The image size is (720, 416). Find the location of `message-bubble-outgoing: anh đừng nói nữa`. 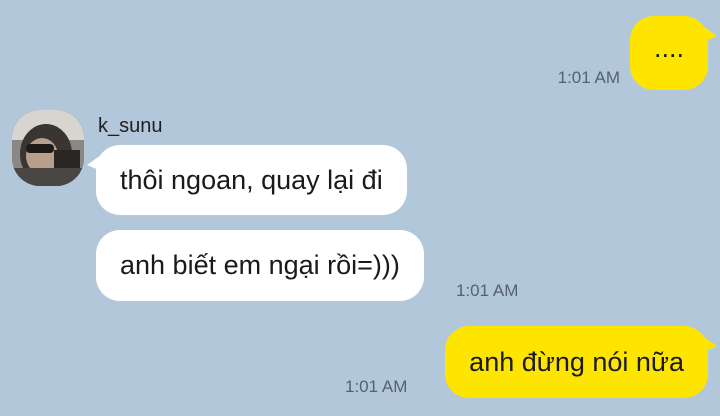

message-bubble-outgoing: anh đừng nói nữa is located at coordinates (581, 362).